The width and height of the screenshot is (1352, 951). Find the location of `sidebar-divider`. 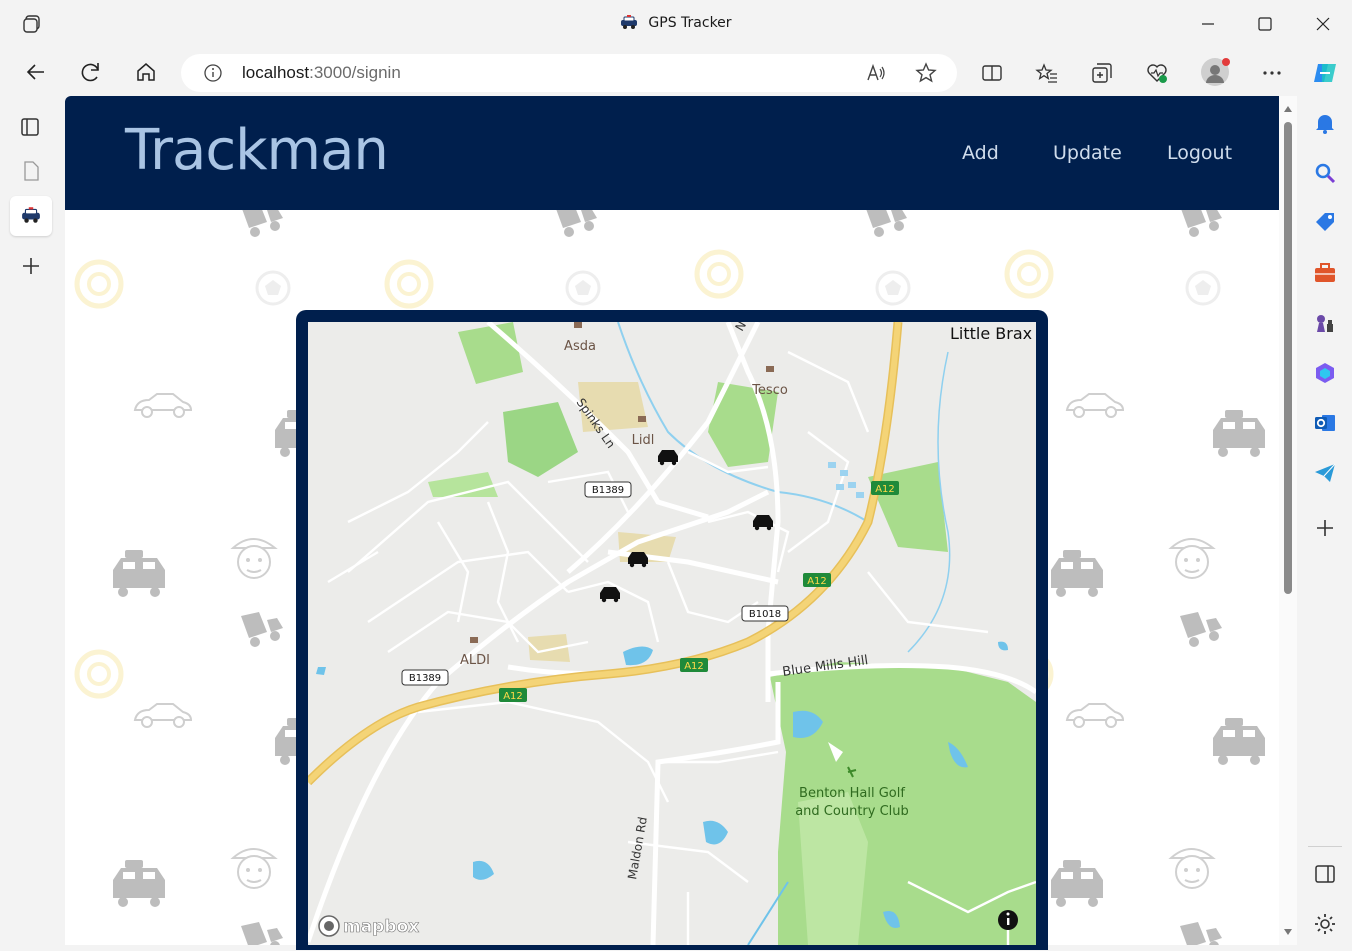

sidebar-divider is located at coordinates (1325, 846).